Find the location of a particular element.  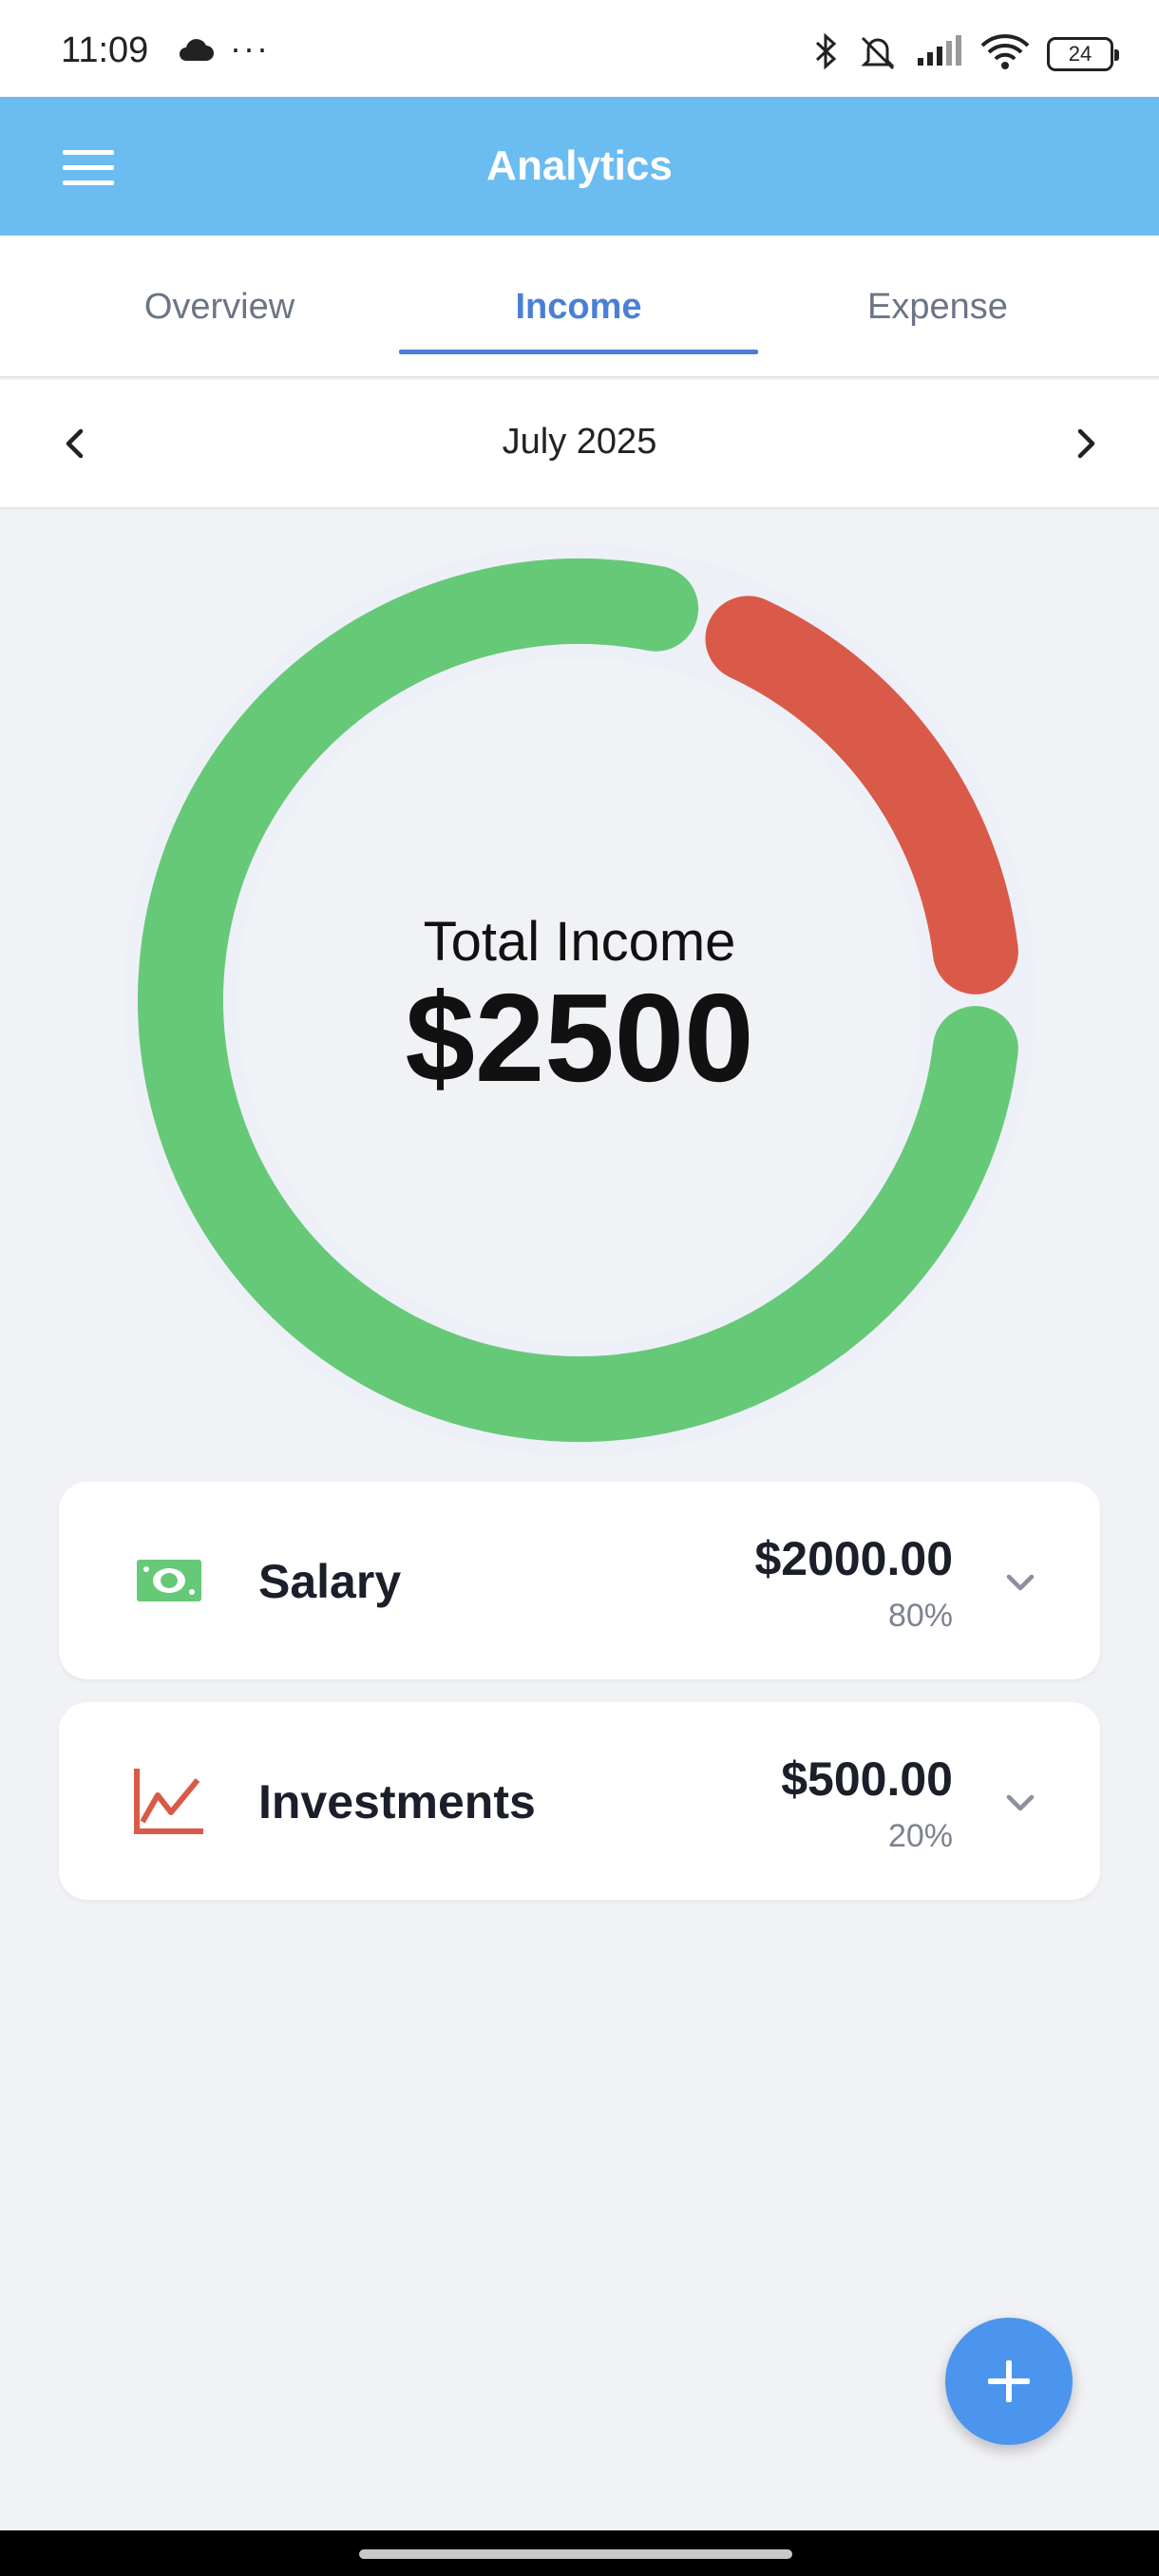

tab-overview: Overview is located at coordinates (219, 307).